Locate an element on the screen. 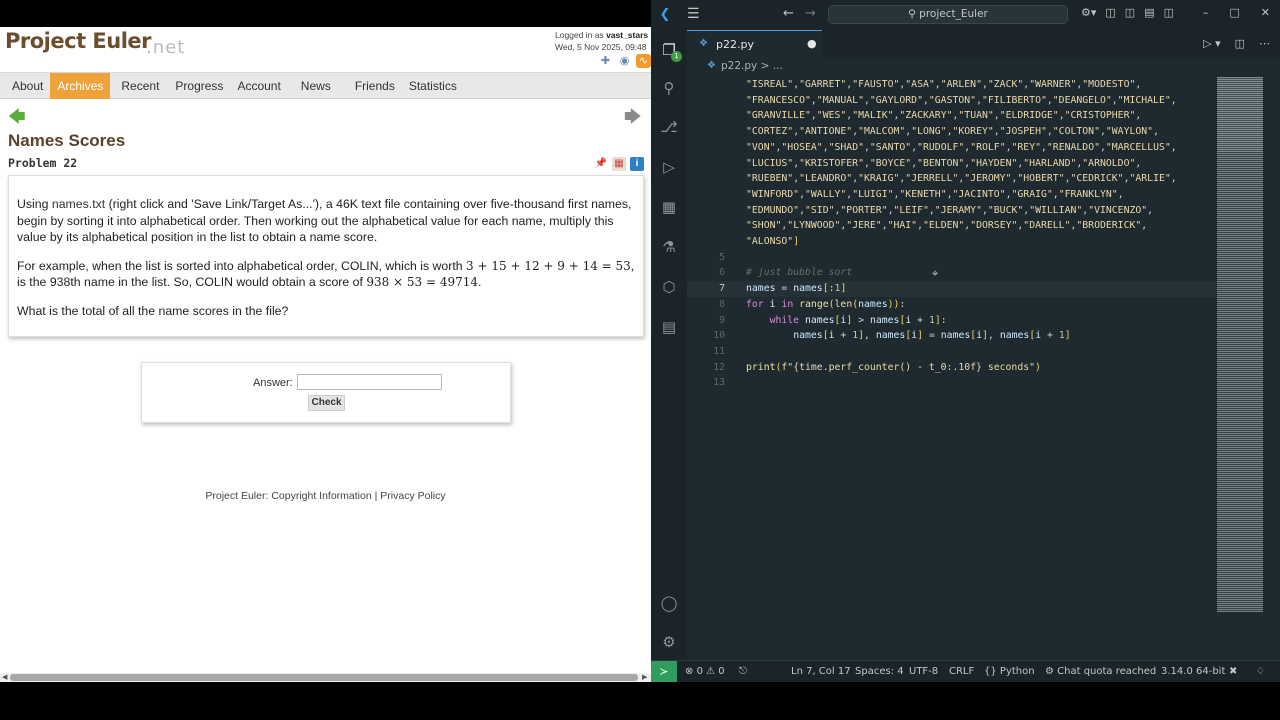 This screenshot has height=720, width=1280. add-friend-icon: ✚ is located at coordinates (605, 61).